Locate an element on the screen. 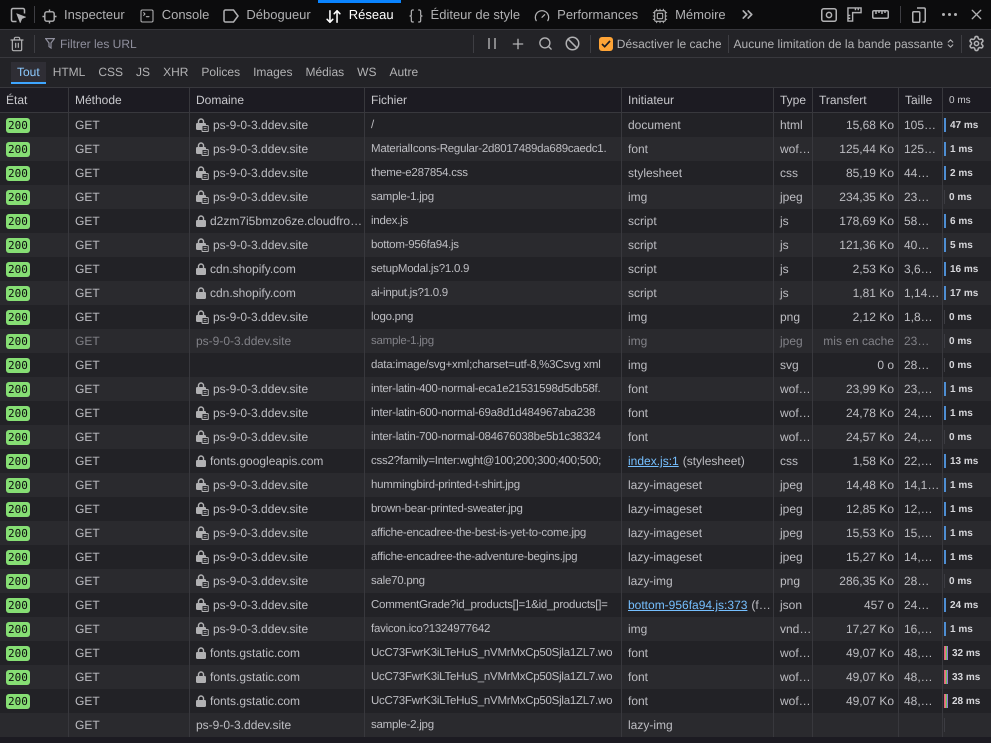 This screenshot has width=991, height=743. devtools-tab: Éditeur de style is located at coordinates (464, 14).